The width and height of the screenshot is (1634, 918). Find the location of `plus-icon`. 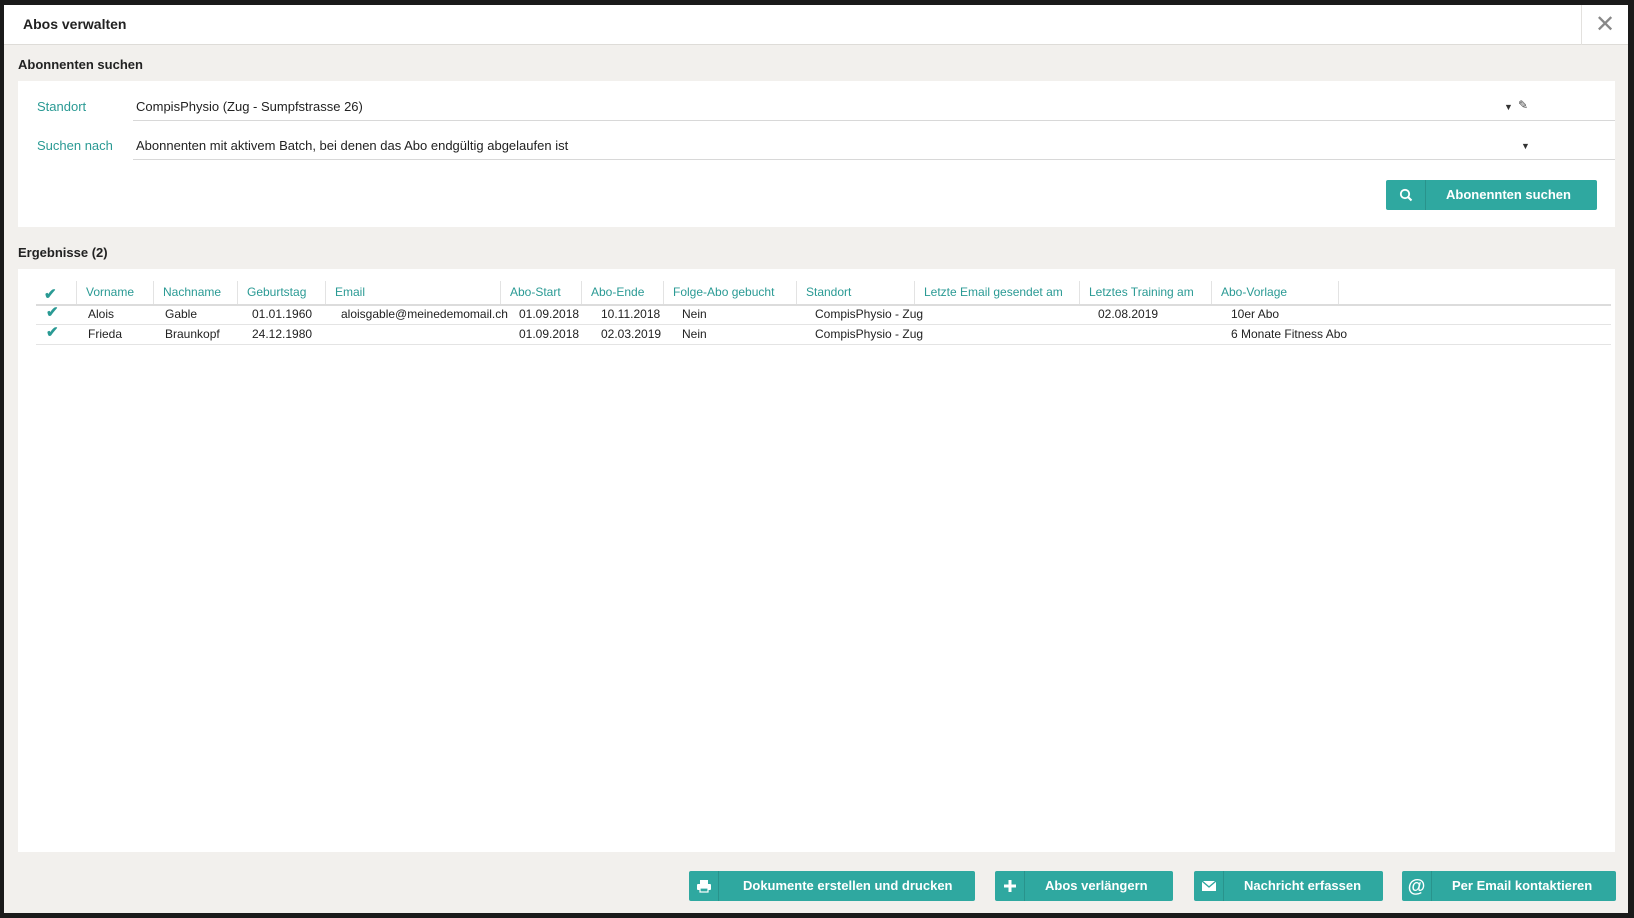

plus-icon is located at coordinates (1010, 886).